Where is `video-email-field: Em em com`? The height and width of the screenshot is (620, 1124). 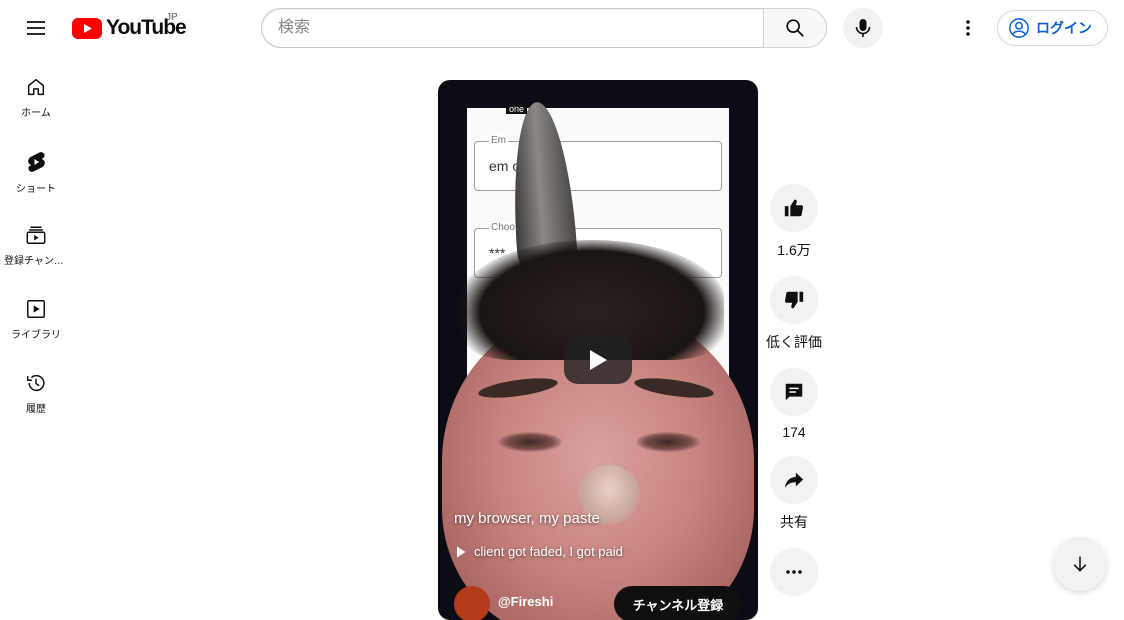 video-email-field: Em em com is located at coordinates (598, 163).